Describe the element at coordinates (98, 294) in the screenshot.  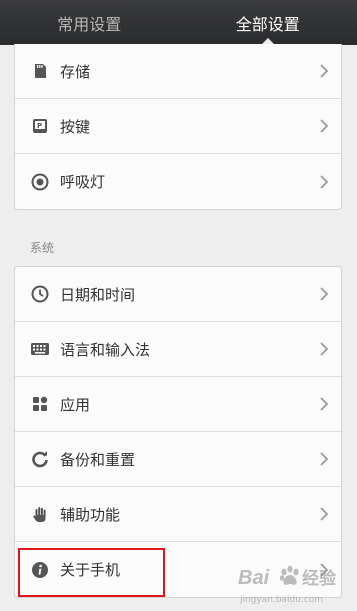
I see `settings-item-label: 日期和时间` at that location.